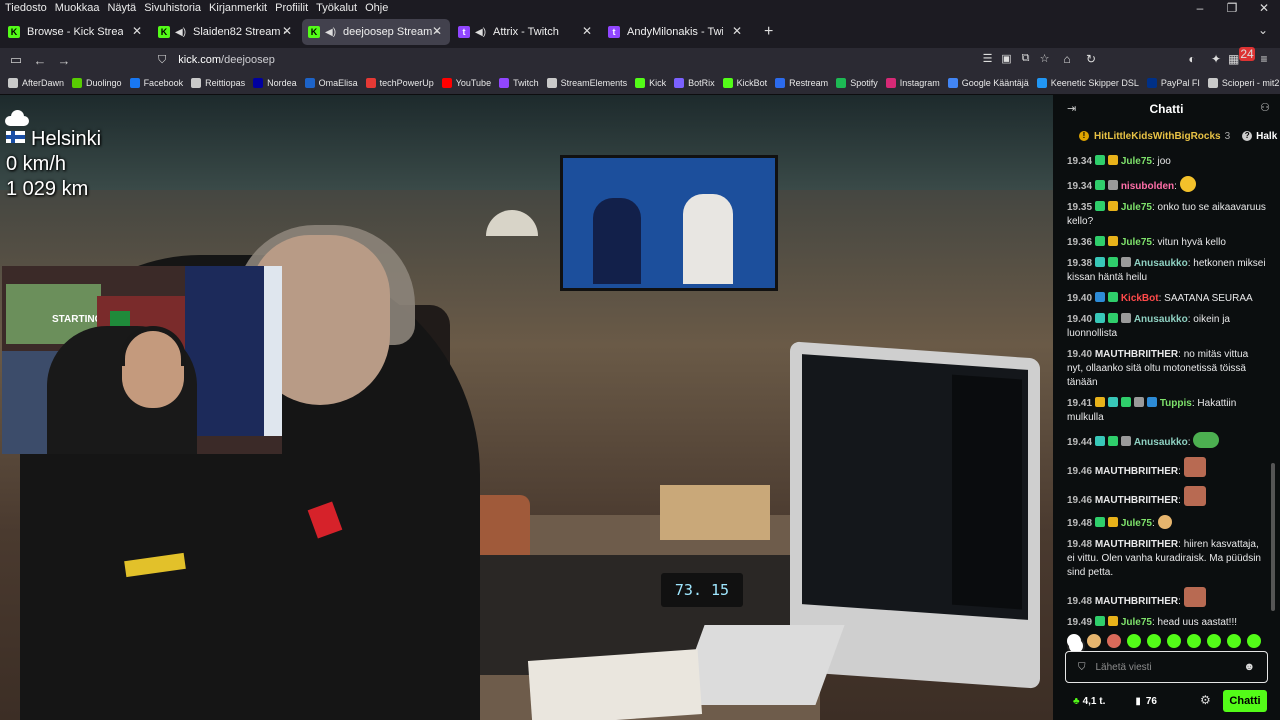  I want to click on browser-tab: K ◀) deejoosep Stream - Watch✕, so click(376, 32).